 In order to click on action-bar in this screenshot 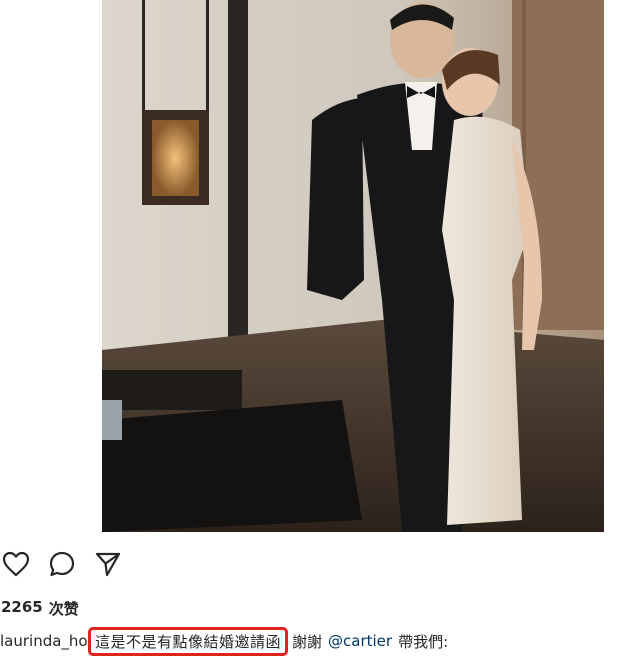, I will do `click(62, 564)`.